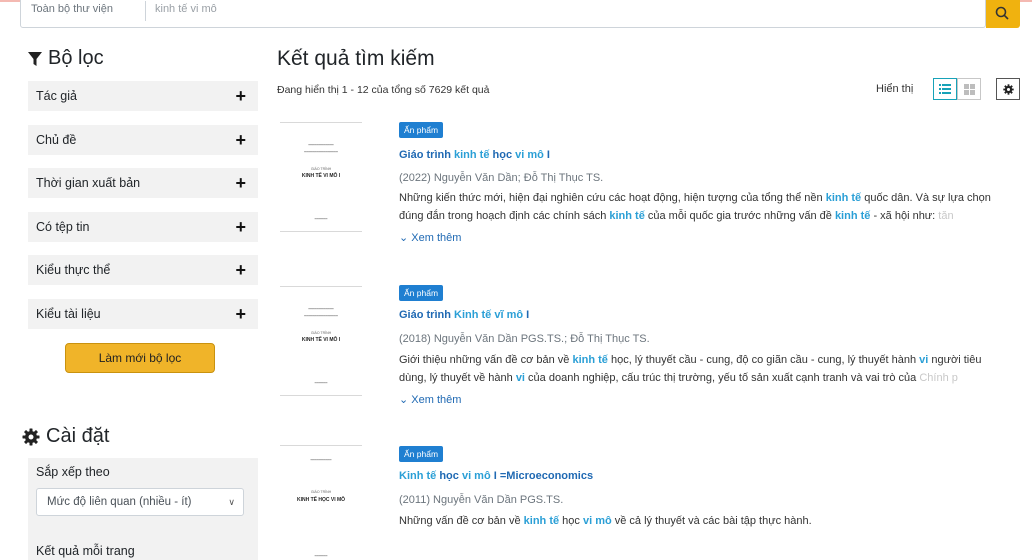 This screenshot has width=1032, height=560. Describe the element at coordinates (119, 502) in the screenshot. I see `sort-value: Mức độ liên quan (nhiều - ít)` at that location.